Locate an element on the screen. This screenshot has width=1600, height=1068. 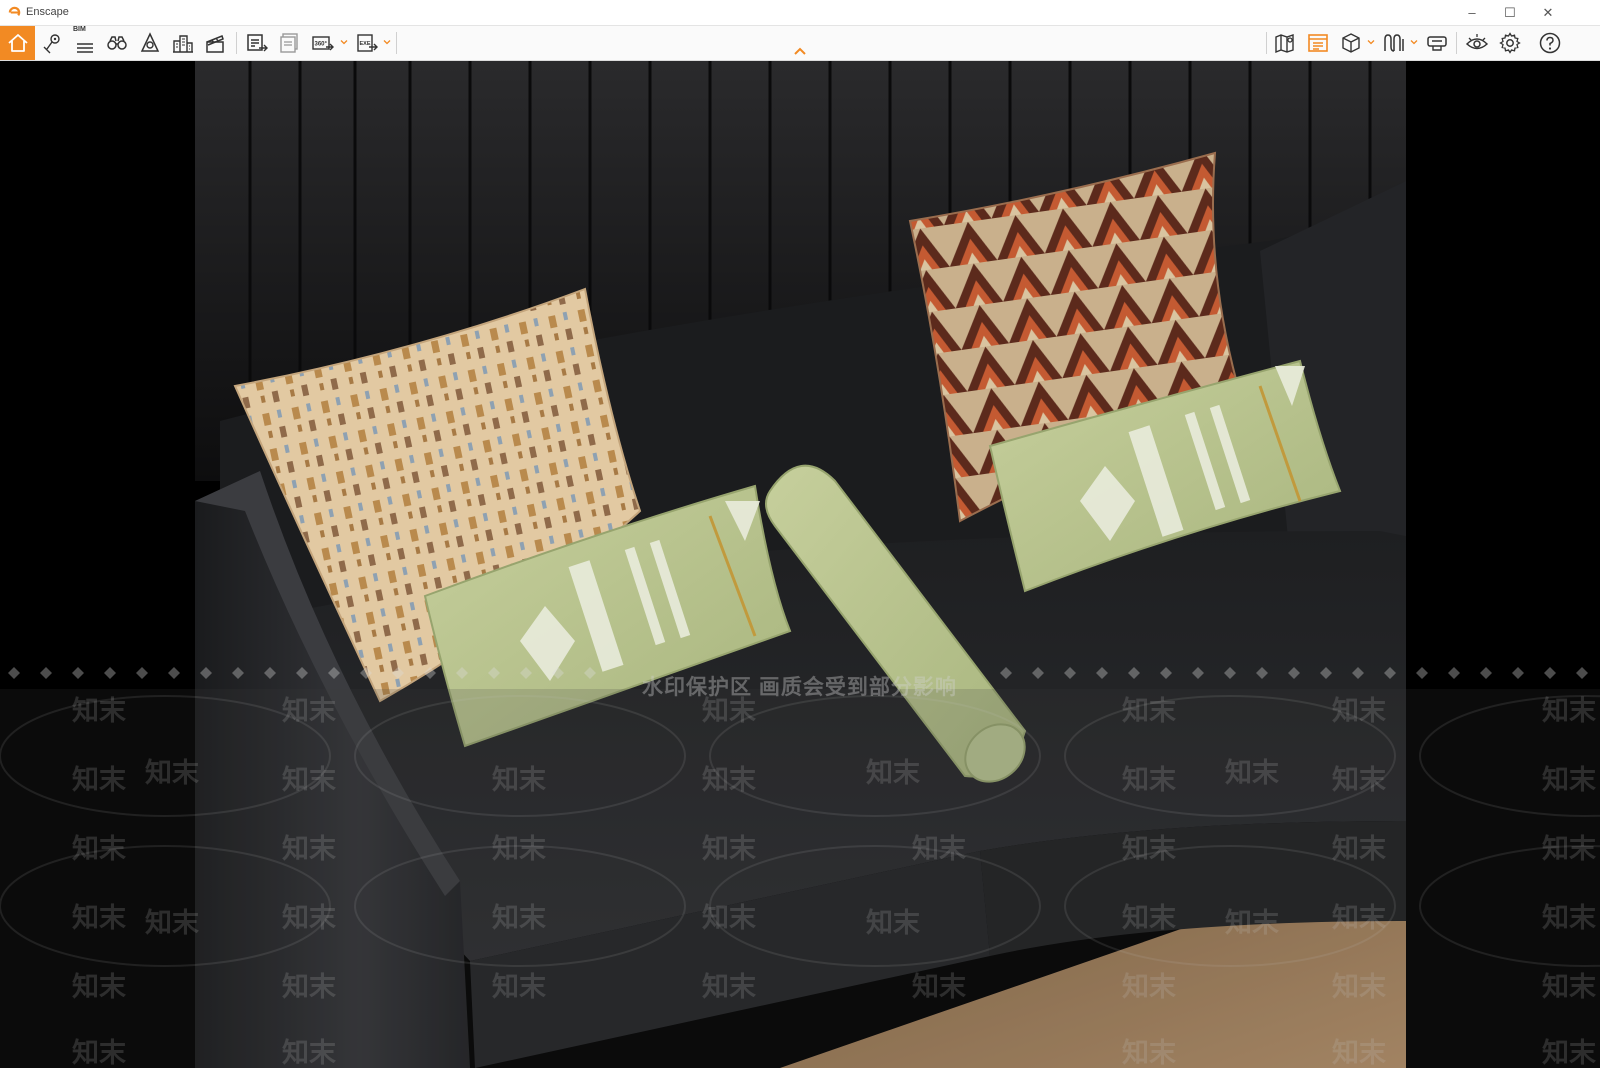
exe-export-button: EXE is located at coordinates (367, 43).